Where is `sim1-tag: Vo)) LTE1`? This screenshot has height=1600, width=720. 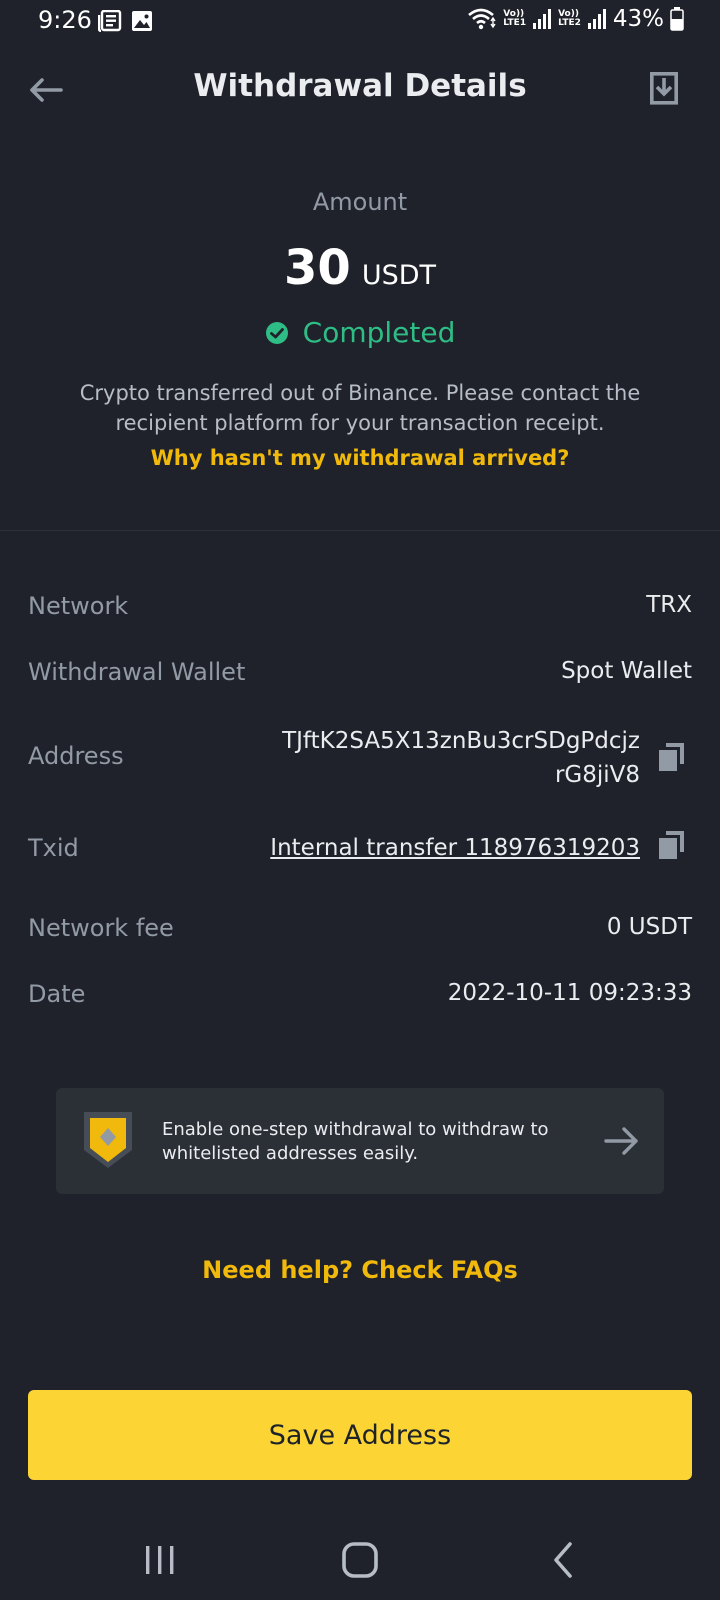
sim1-tag: Vo)) LTE1 is located at coordinates (514, 19).